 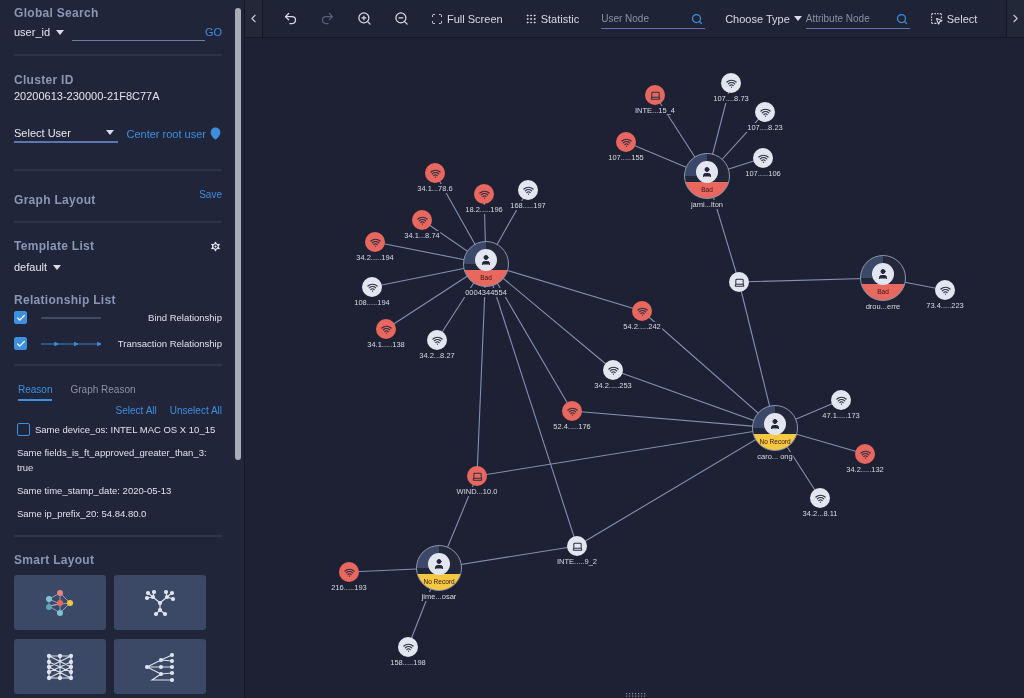 I want to click on section-title: Global Search, so click(x=57, y=13).